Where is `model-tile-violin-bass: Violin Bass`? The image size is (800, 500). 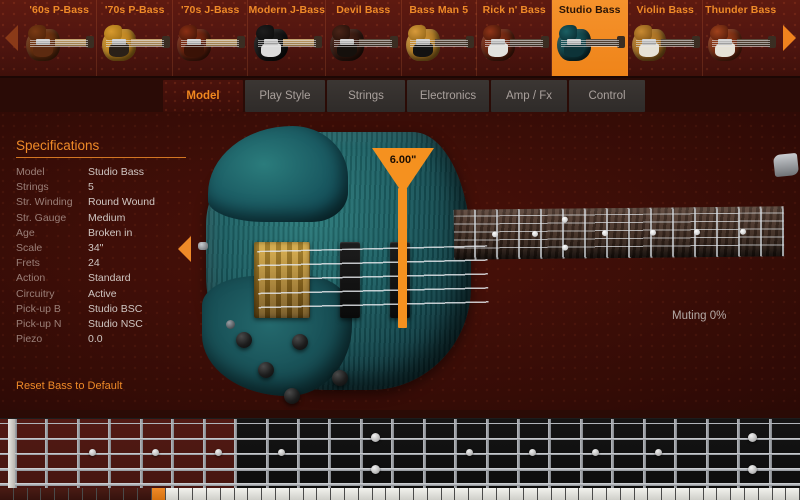
model-tile-violin-bass: Violin Bass is located at coordinates (666, 38).